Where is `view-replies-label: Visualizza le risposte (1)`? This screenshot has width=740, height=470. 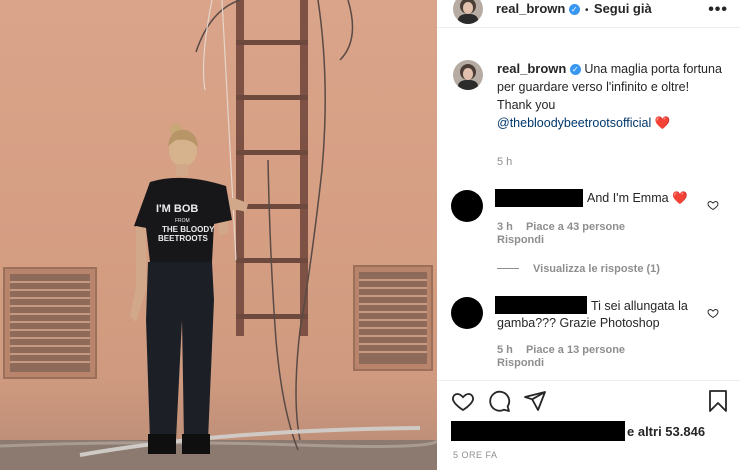 view-replies-label: Visualizza le risposte (1) is located at coordinates (596, 269).